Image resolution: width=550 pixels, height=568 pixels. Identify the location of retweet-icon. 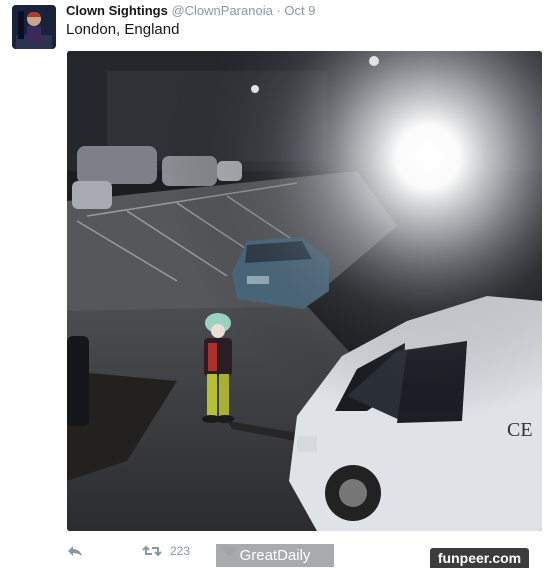
(152, 551).